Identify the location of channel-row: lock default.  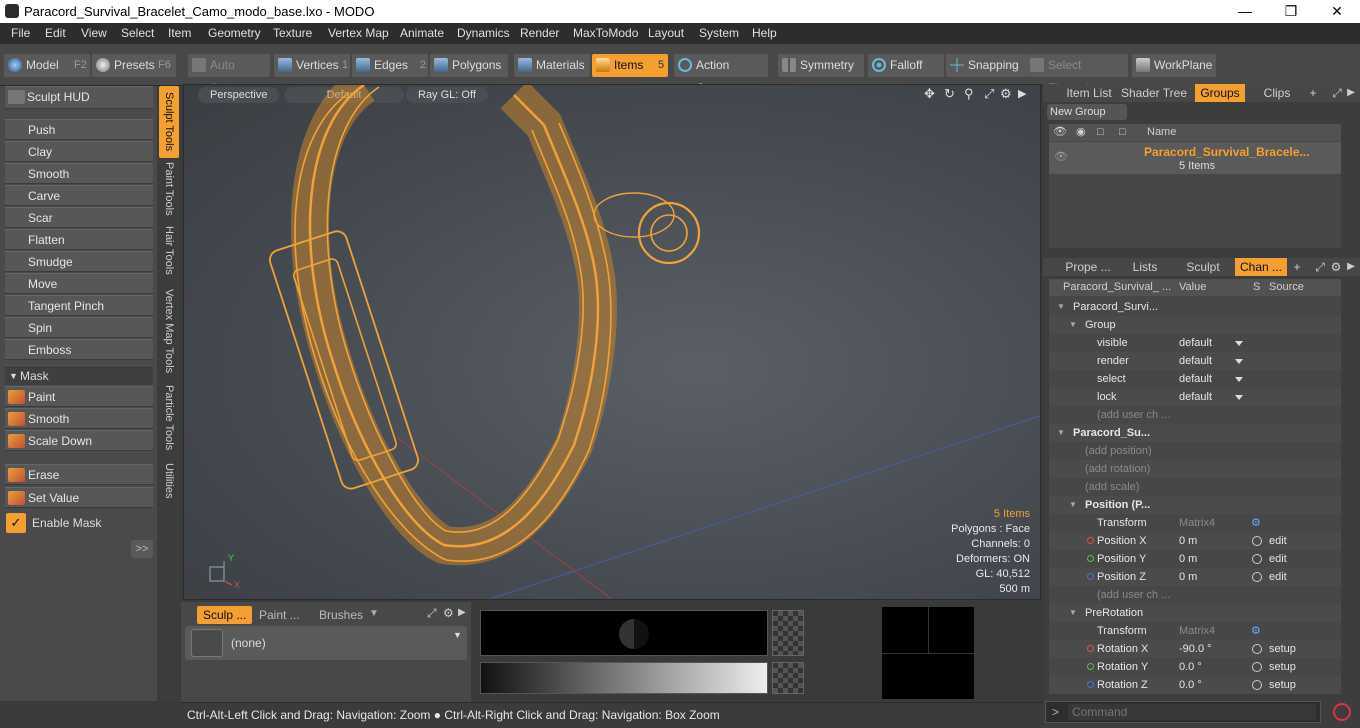
(1195, 397).